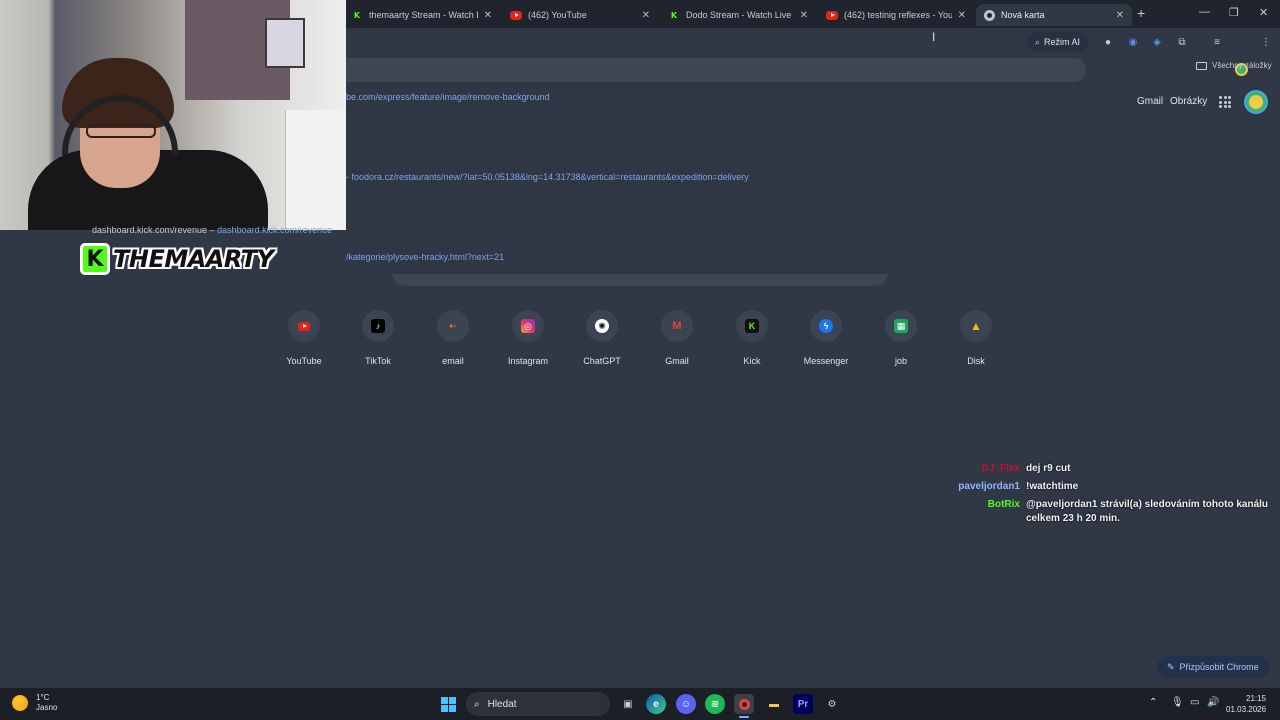  What do you see at coordinates (1150, 101) in the screenshot?
I see `gmail-link: Gmail` at bounding box center [1150, 101].